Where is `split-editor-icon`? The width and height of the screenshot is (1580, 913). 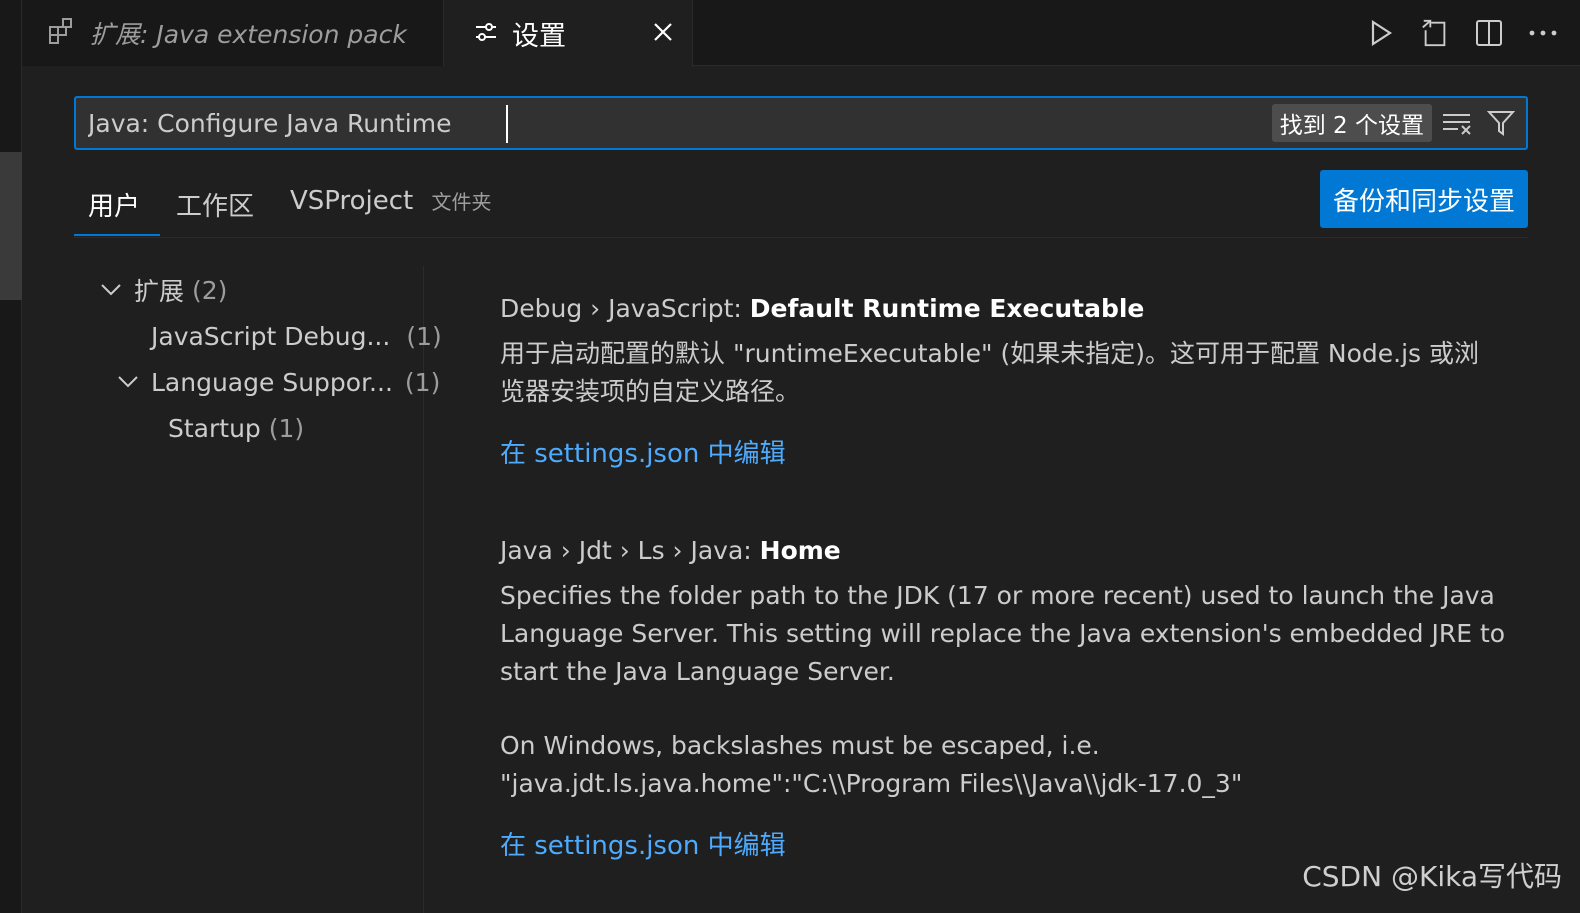 split-editor-icon is located at coordinates (1489, 33).